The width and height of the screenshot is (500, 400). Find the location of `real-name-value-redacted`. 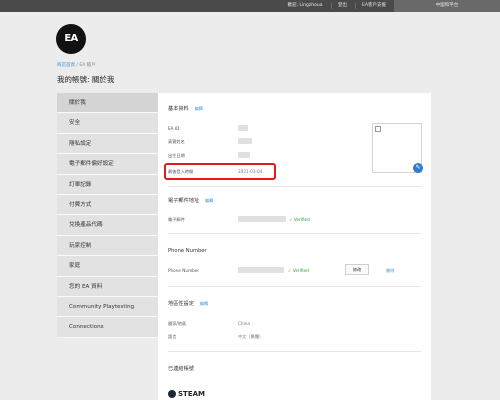

real-name-value-redacted is located at coordinates (245, 141).